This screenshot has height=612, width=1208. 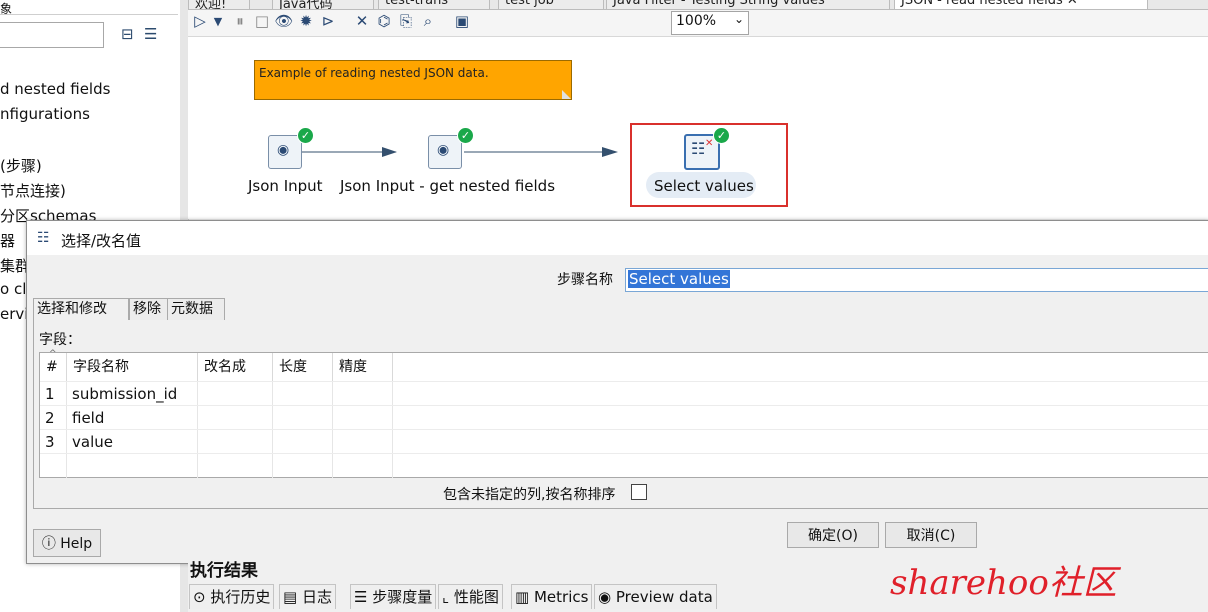 What do you see at coordinates (199, 597) in the screenshot?
I see `history-icon: ⊙` at bounding box center [199, 597].